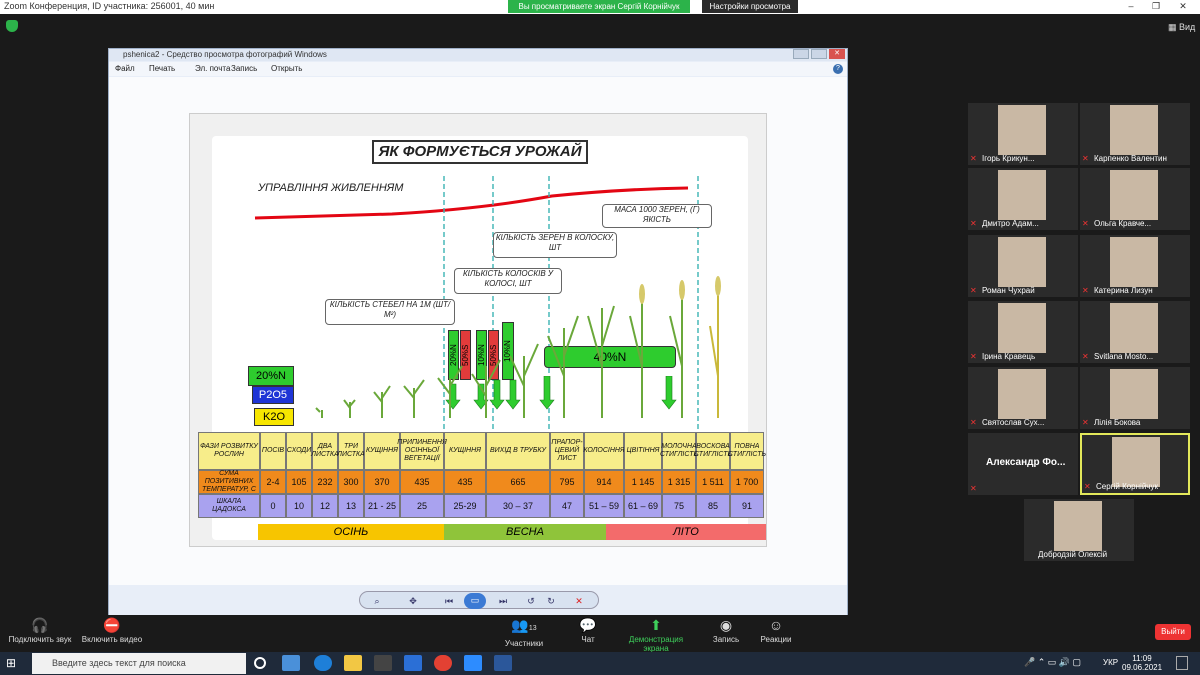 The image size is (1200, 675). I want to click on view-button: ▦ Вид, so click(1181, 27).